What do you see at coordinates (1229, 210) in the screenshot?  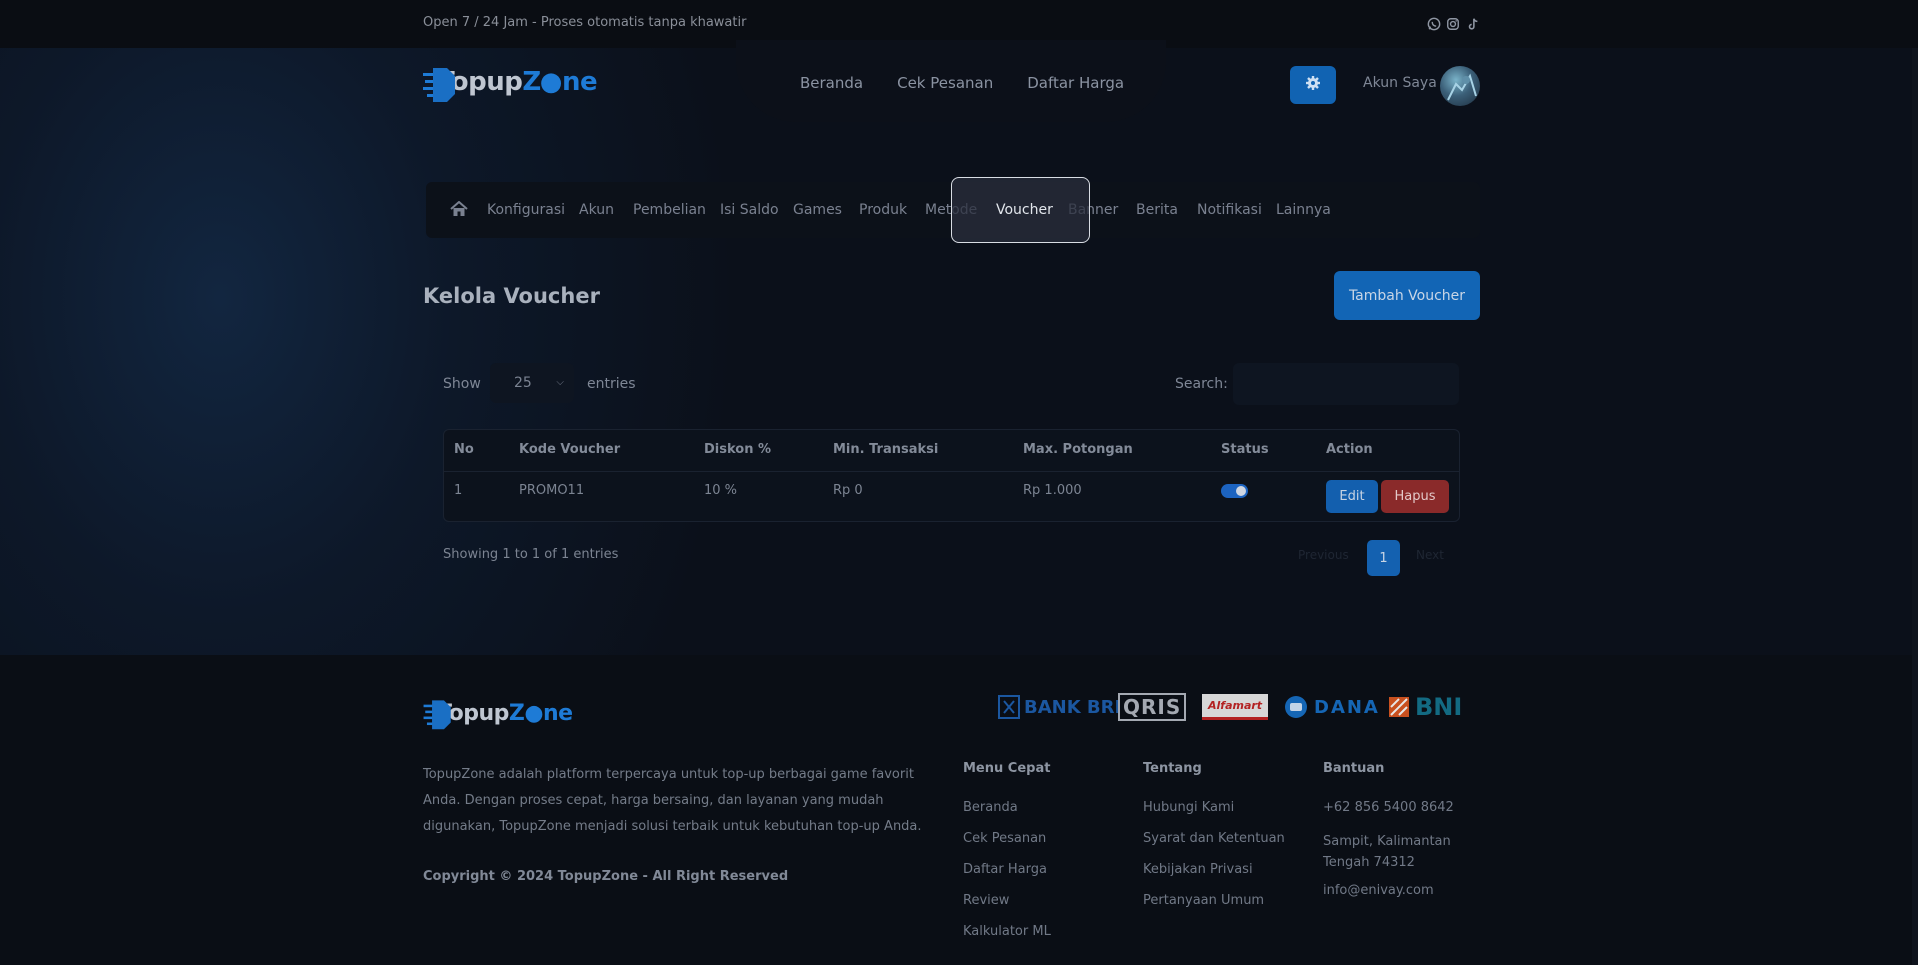 I see `admin-nav-notifikasi: Notifikasi` at bounding box center [1229, 210].